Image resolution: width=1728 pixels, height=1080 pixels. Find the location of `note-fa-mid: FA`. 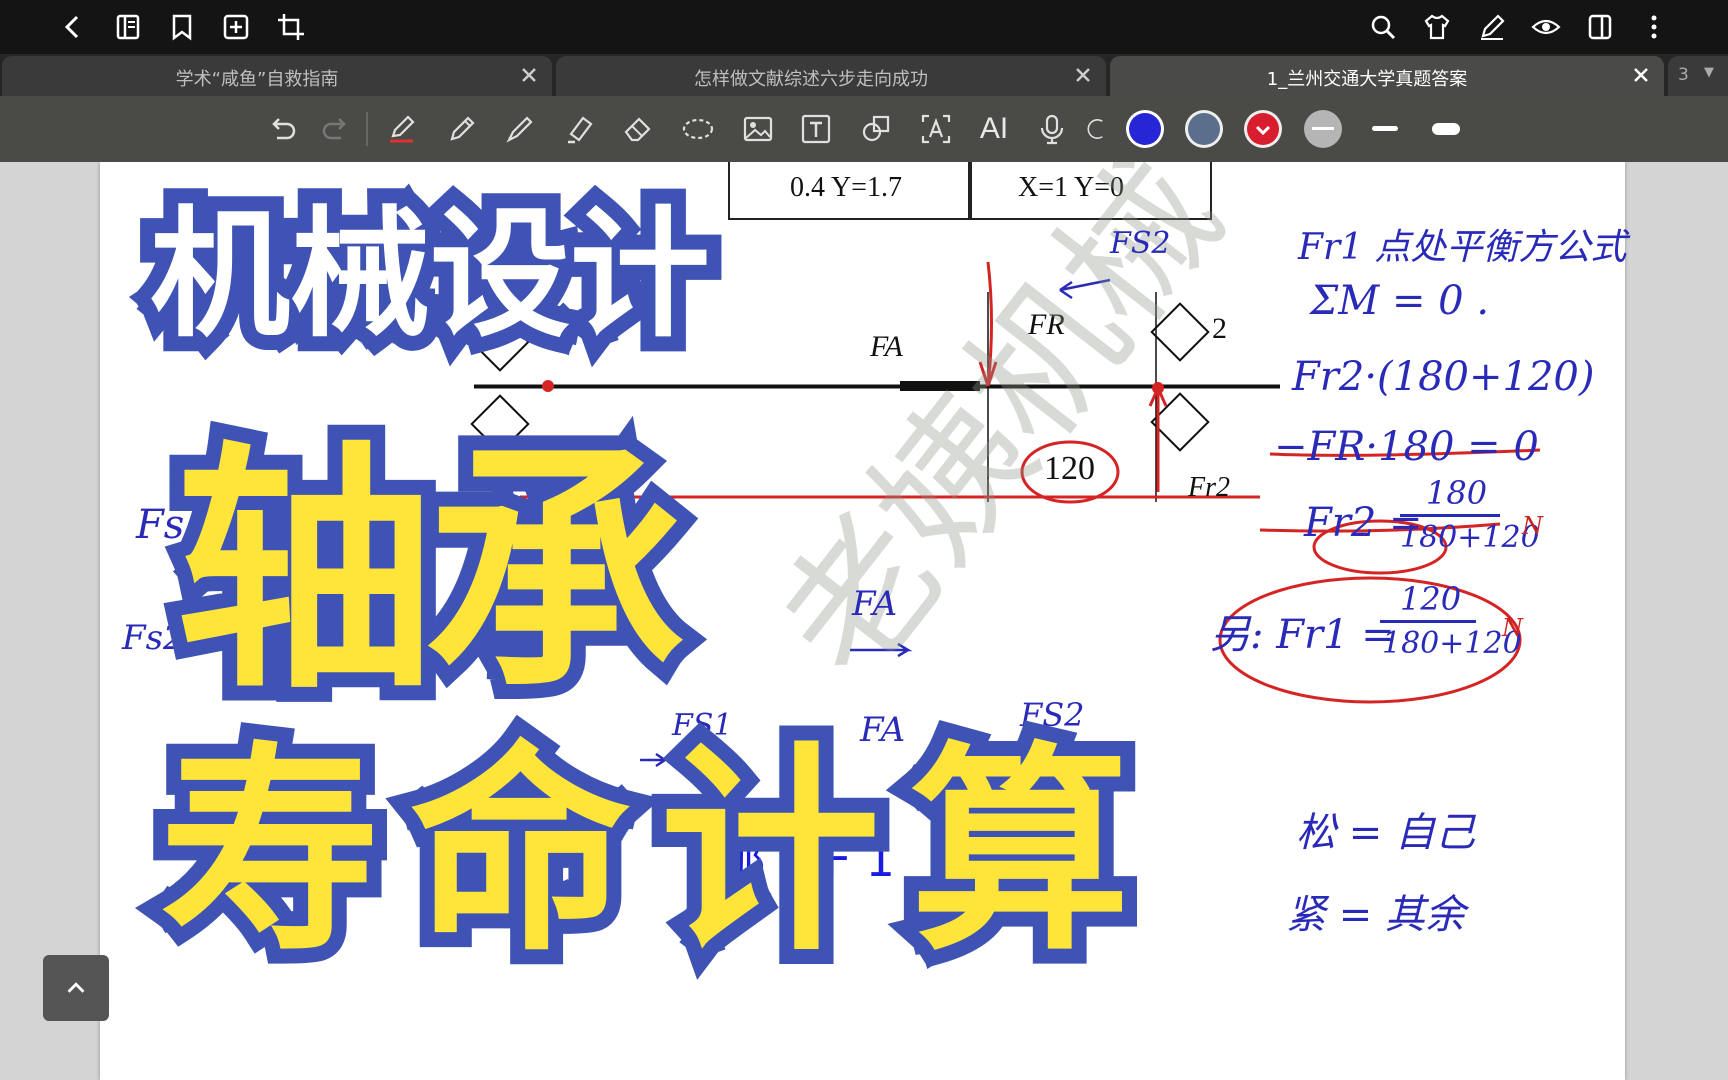

note-fa-mid: FA is located at coordinates (875, 604).